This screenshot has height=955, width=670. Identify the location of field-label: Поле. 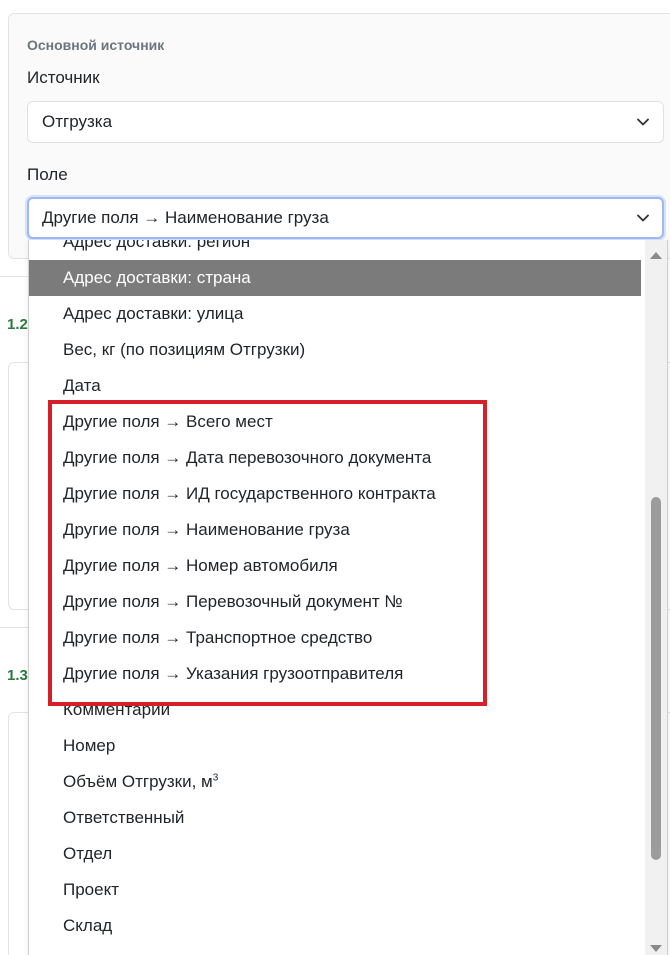
(47, 174).